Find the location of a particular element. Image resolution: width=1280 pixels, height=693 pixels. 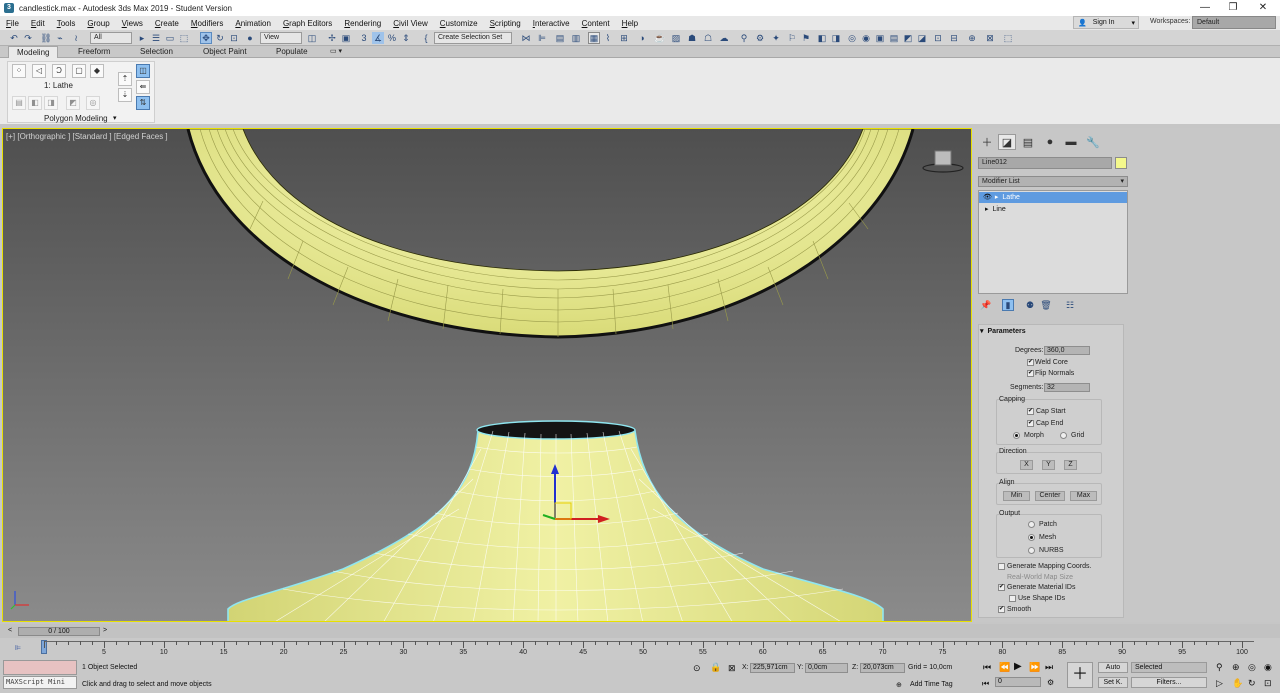

prev-frame-icon: < is located at coordinates (10, 630).